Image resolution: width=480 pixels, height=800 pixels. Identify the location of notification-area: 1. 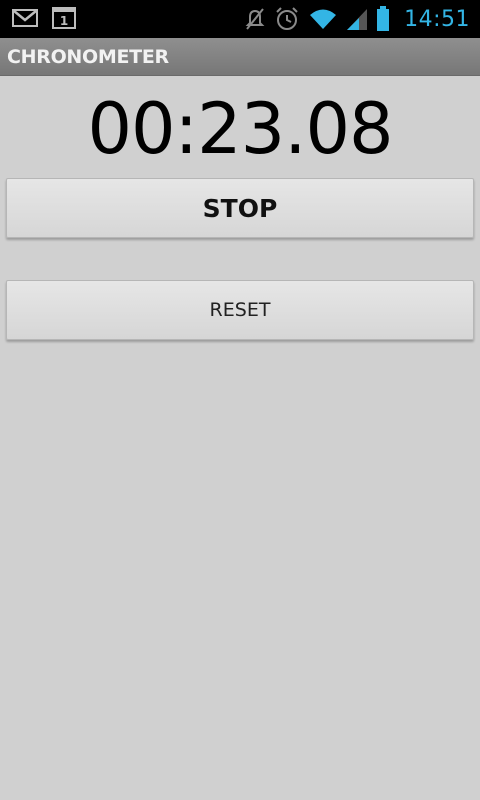
(44, 18).